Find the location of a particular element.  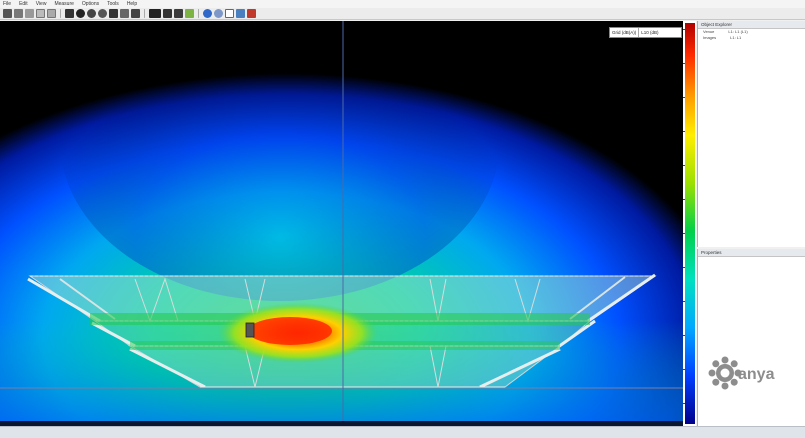

tree-item-value: L1 is located at coordinates (736, 37).